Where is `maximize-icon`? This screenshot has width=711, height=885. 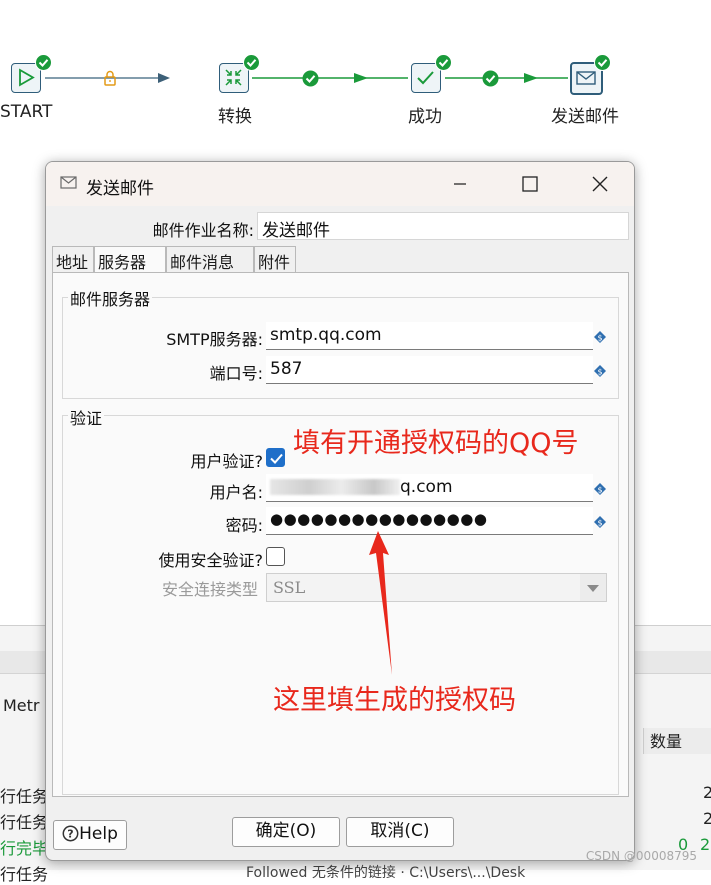 maximize-icon is located at coordinates (530, 184).